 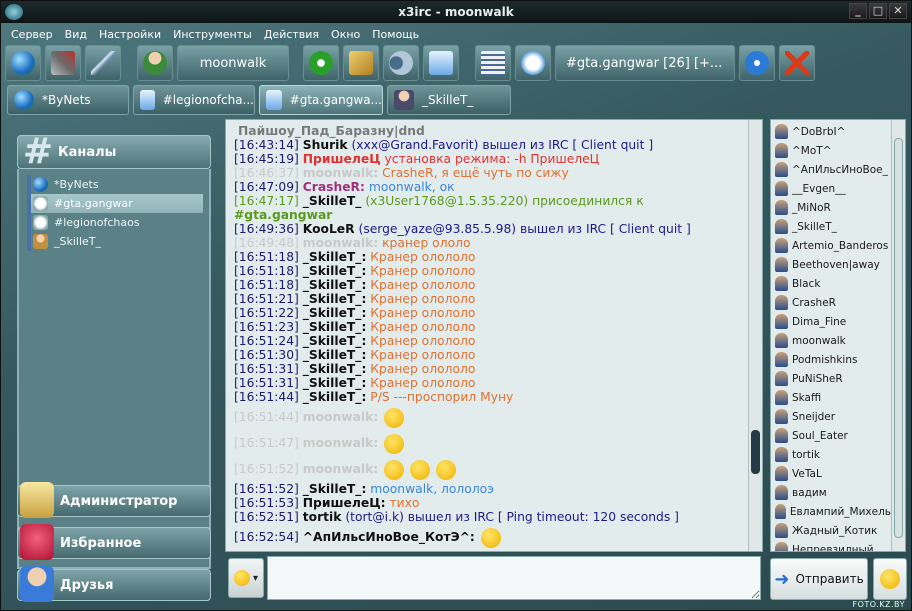 I want to click on chat-nick: tortik, so click(x=322, y=517).